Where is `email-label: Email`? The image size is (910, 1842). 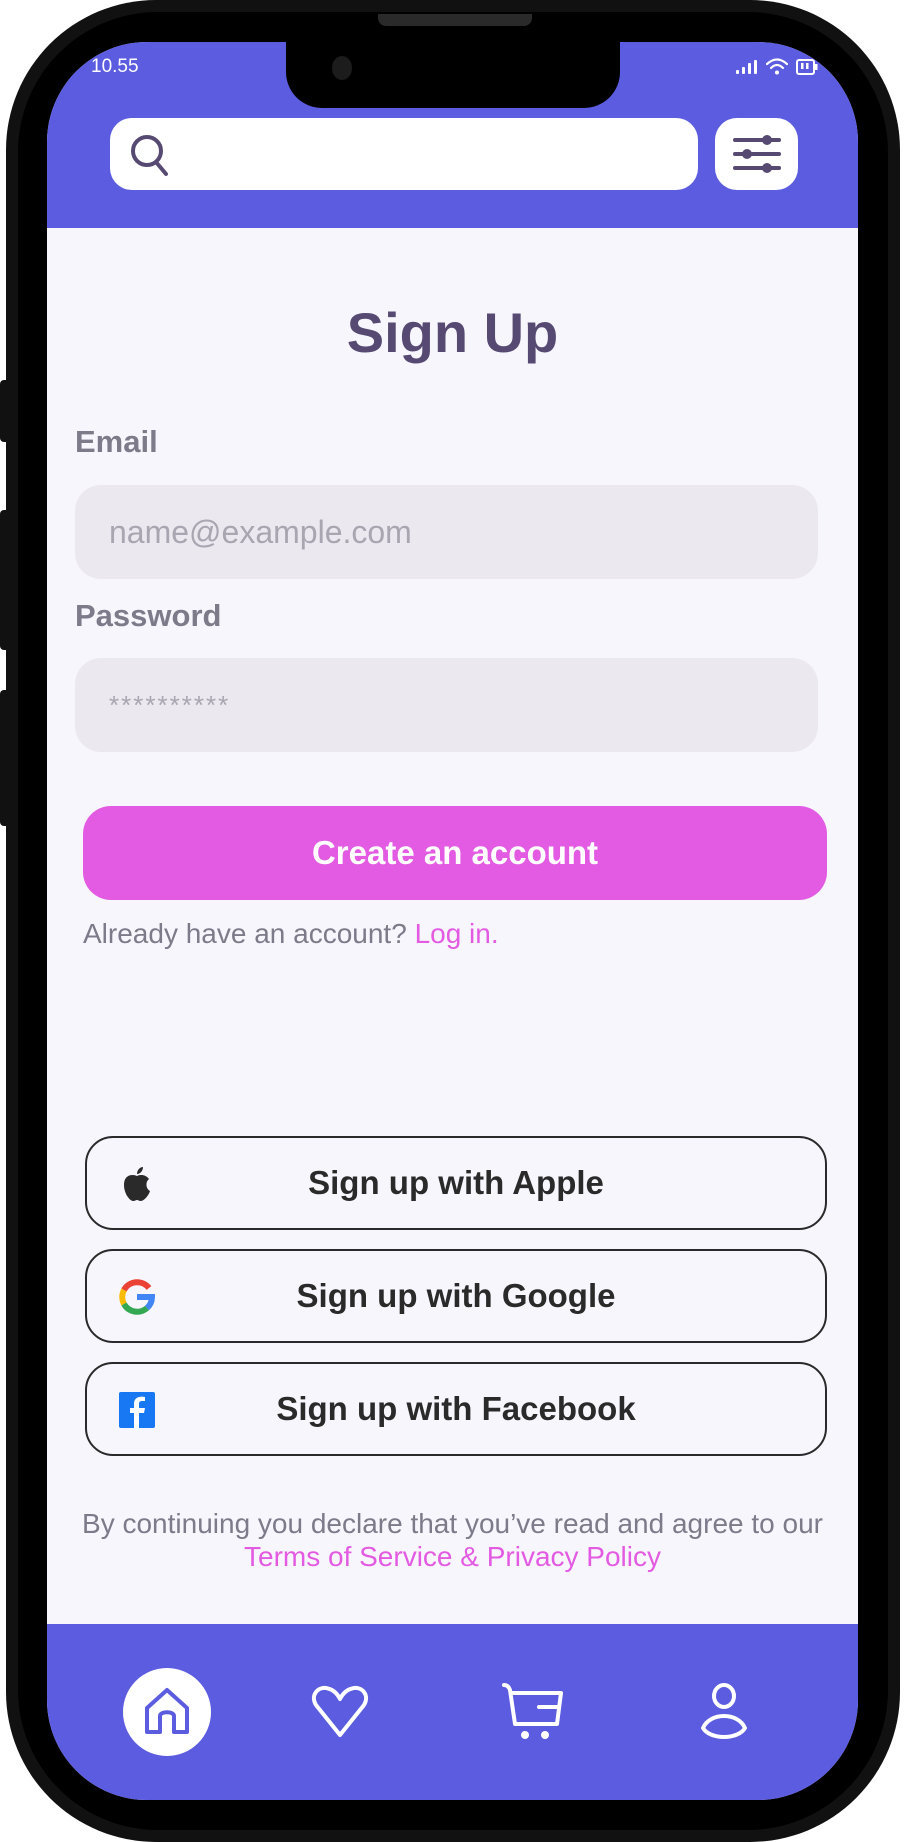
email-label: Email is located at coordinates (116, 441).